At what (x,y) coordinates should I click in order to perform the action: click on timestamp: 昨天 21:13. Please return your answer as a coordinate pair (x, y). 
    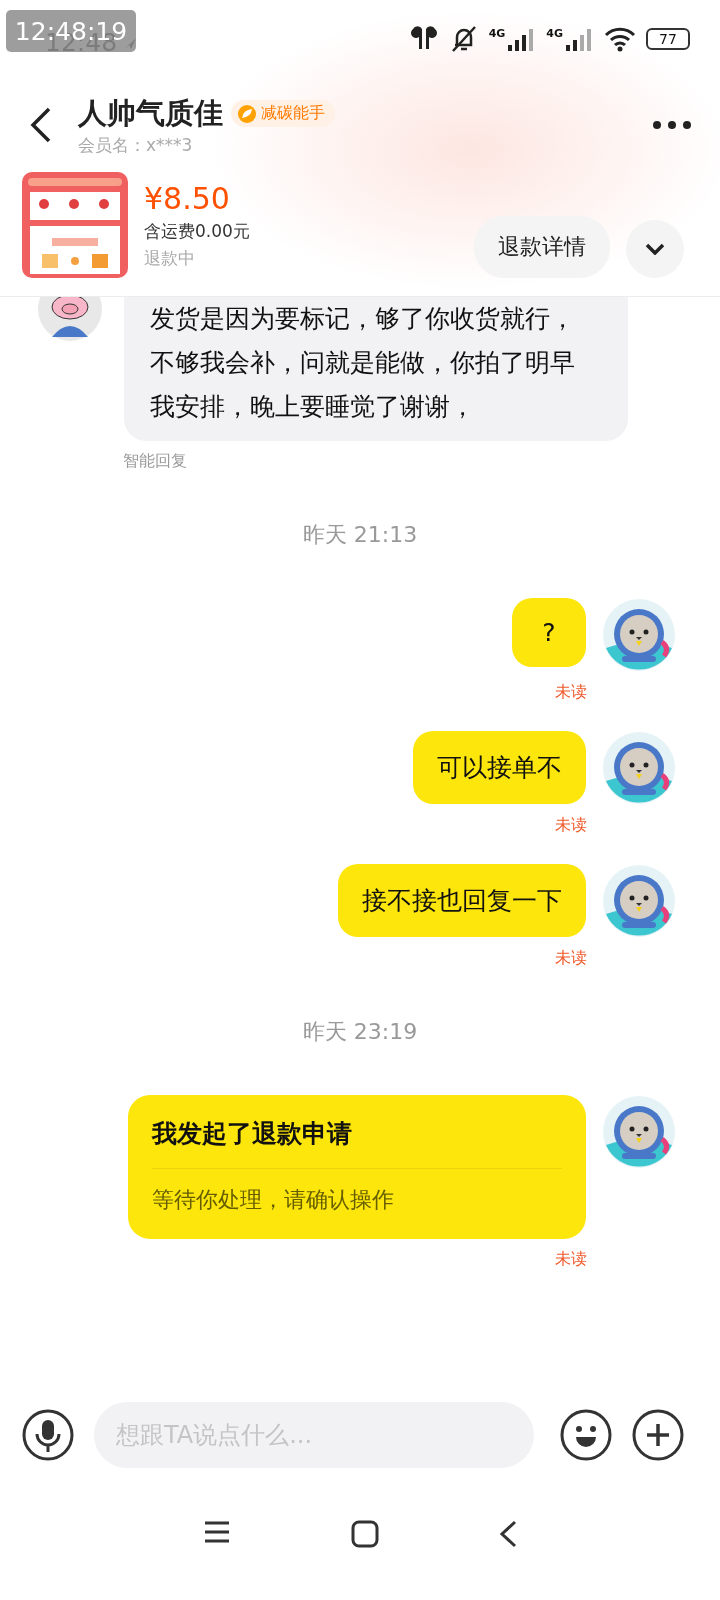
    Looking at the image, I should click on (360, 535).